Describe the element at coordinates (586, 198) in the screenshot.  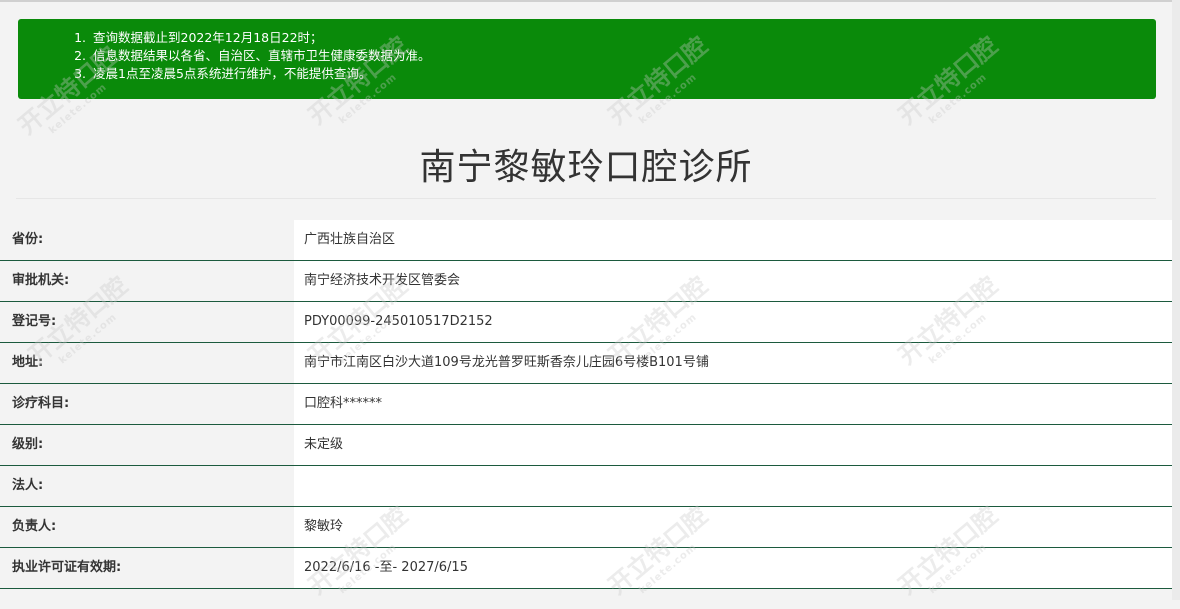
I see `title-divider` at that location.